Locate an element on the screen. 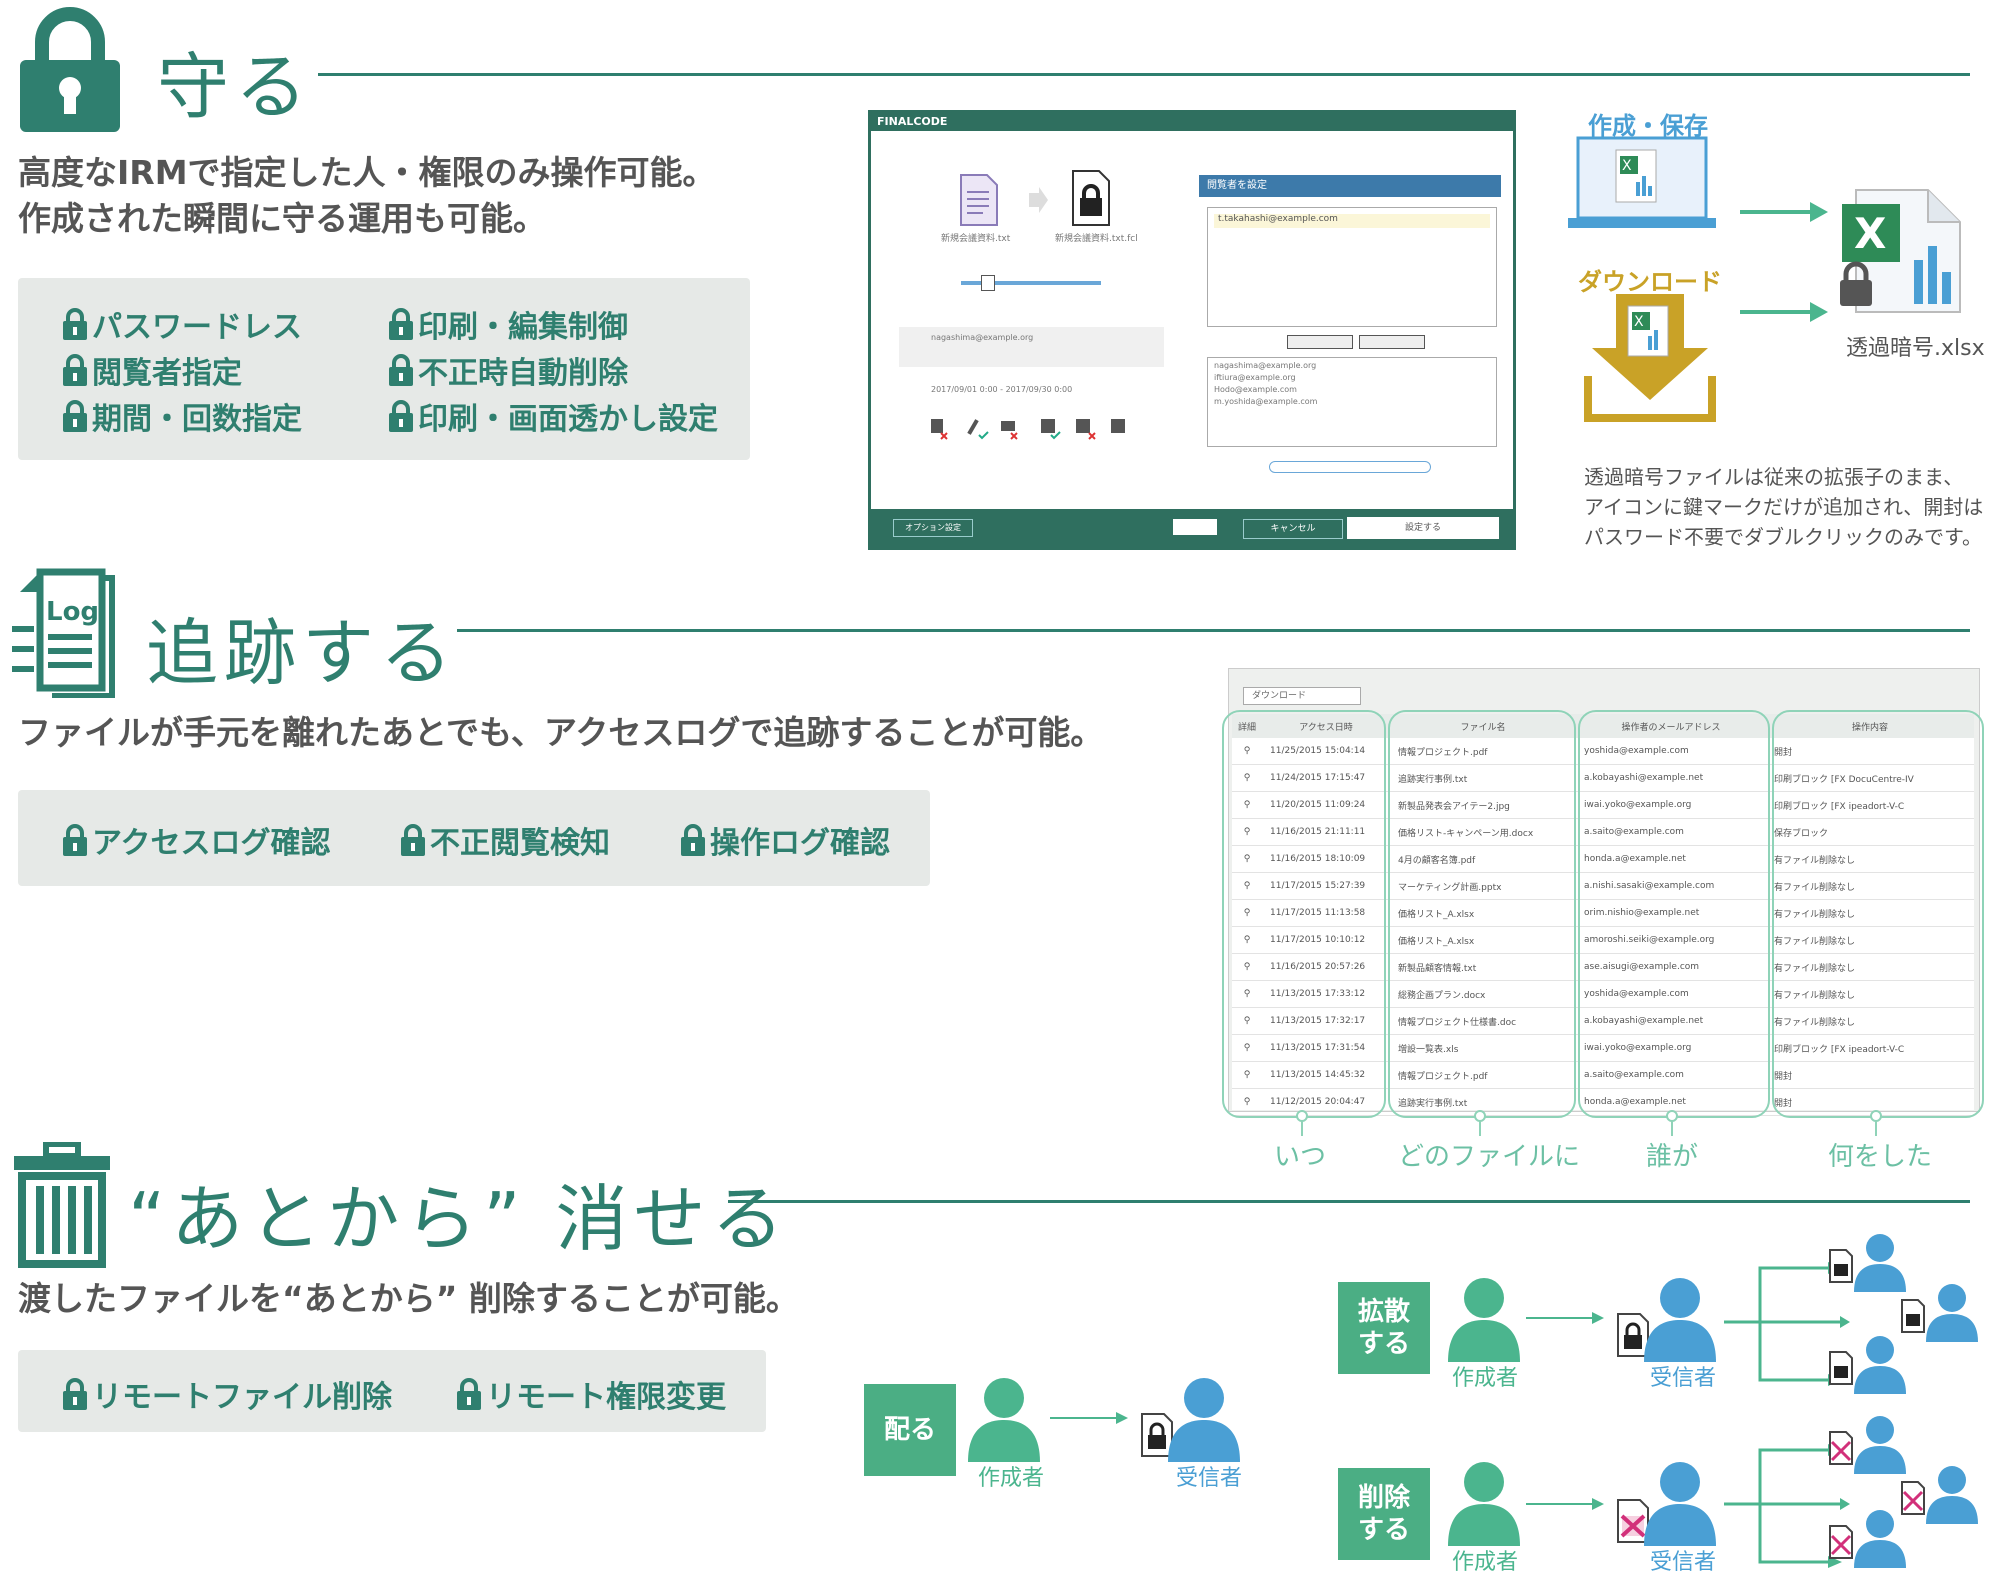 The height and width of the screenshot is (1578, 1999). spread-receiver-label: 受信者 is located at coordinates (1683, 1378).